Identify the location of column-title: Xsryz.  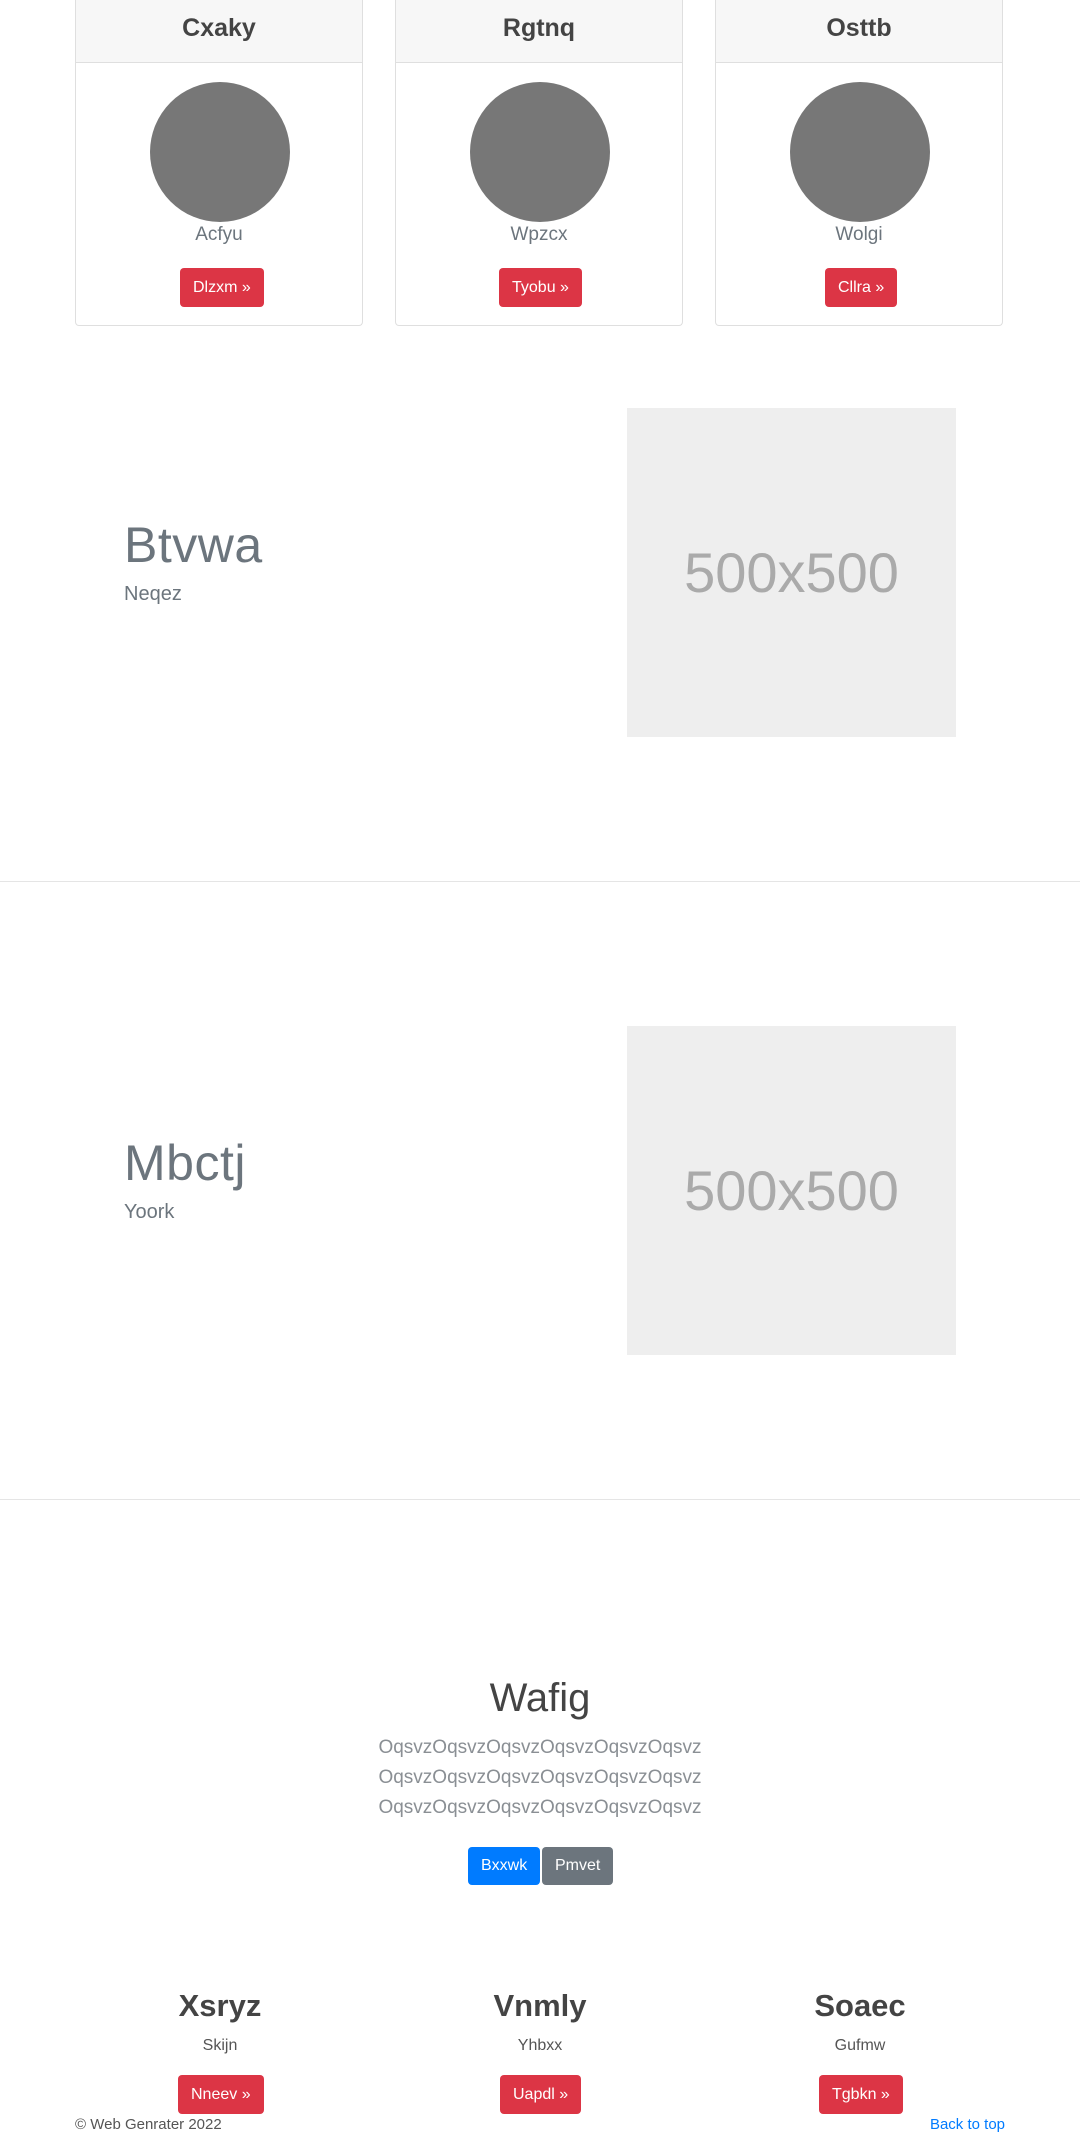
(220, 2005).